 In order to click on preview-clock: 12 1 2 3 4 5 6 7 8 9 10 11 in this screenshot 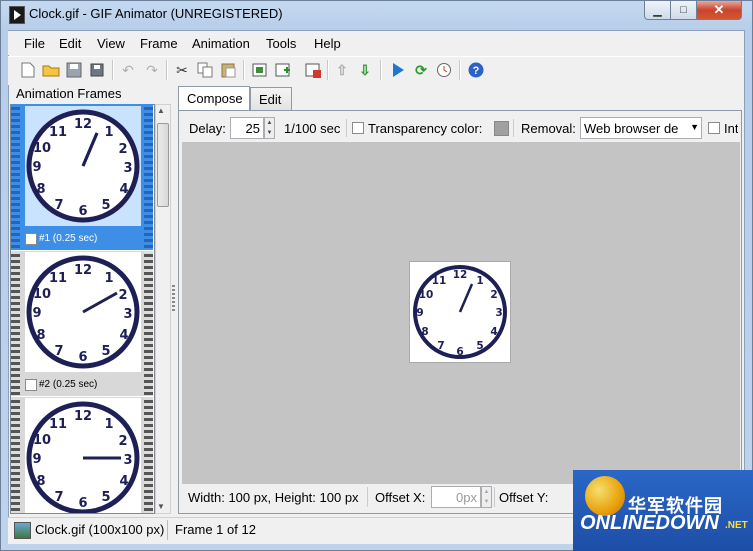, I will do `click(460, 312)`.